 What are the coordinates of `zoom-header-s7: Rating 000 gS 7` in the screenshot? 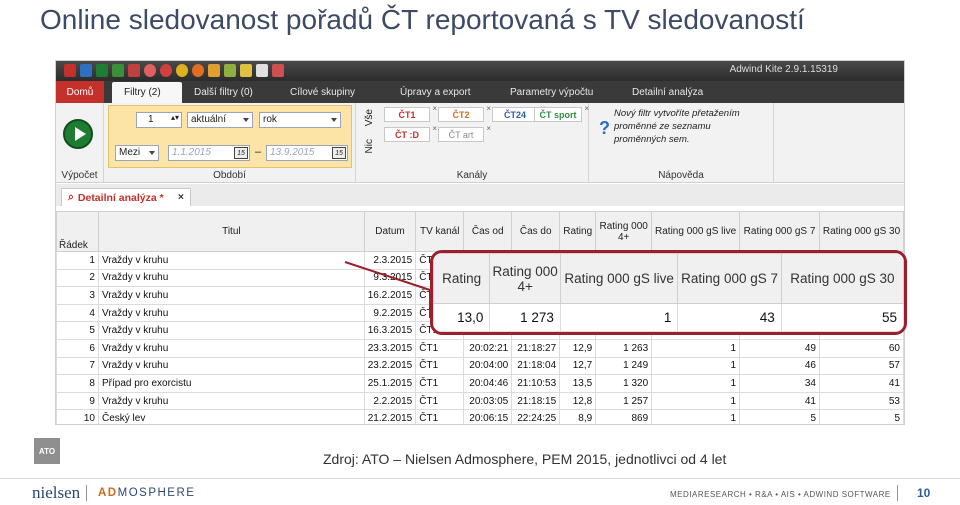 It's located at (729, 278).